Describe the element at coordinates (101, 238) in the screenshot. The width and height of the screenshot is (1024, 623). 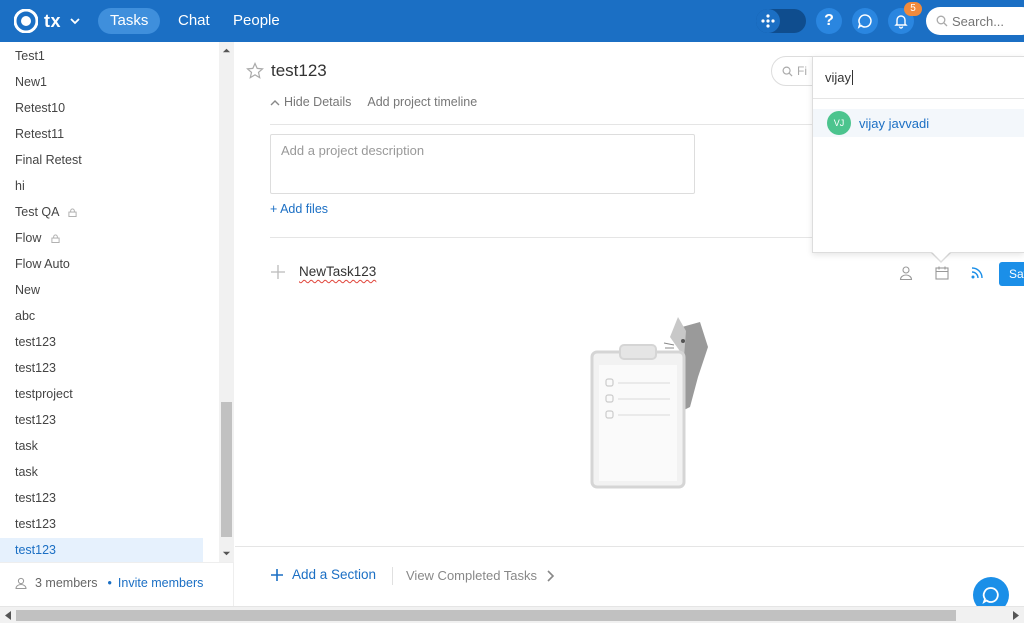
I see `sidebar-project-item: Flow` at that location.